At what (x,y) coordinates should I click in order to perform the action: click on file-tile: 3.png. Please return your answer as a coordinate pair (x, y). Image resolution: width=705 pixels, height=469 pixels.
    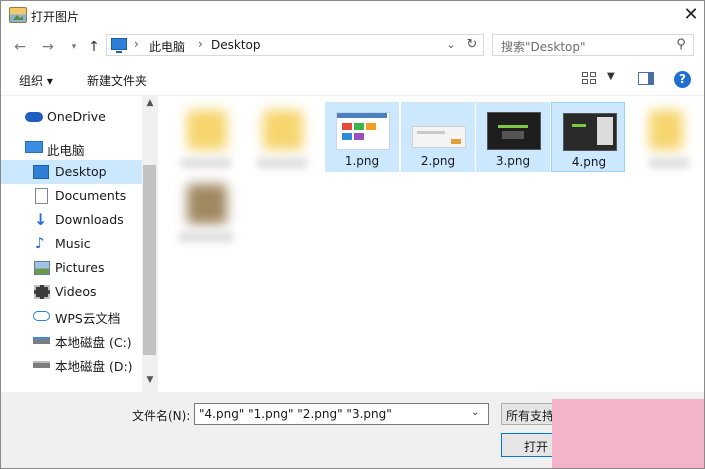
    Looking at the image, I should click on (513, 137).